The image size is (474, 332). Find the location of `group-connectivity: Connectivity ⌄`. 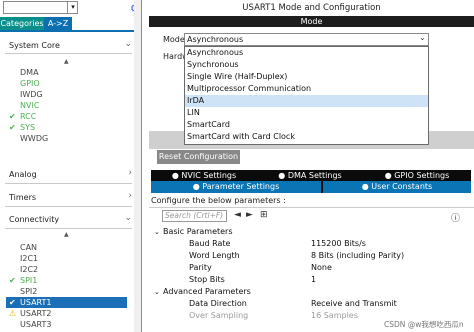

group-connectivity: Connectivity ⌄ is located at coordinates (67, 220).